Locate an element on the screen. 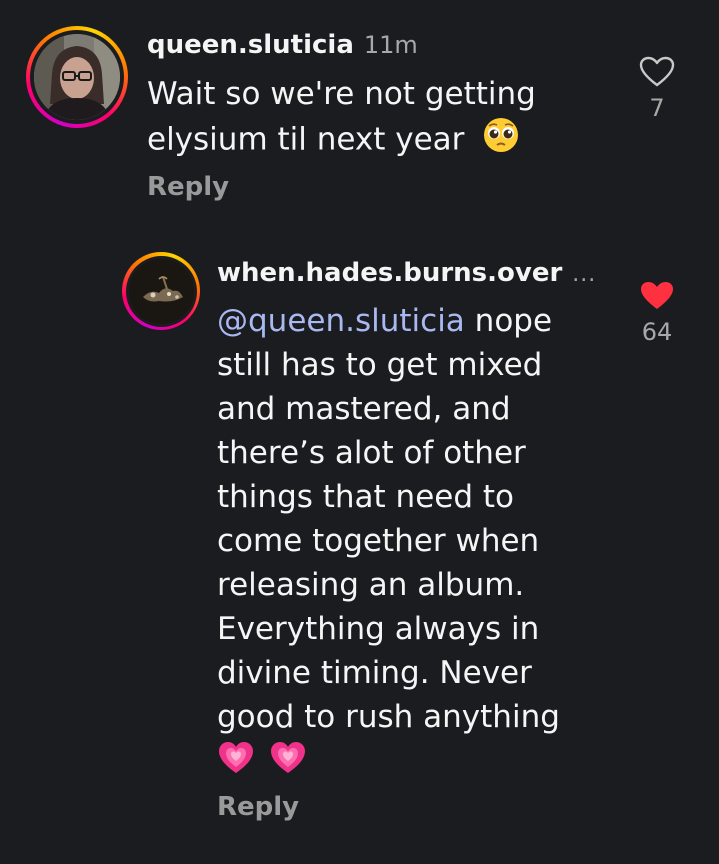 The height and width of the screenshot is (864, 719). album-art-avatar-icon is located at coordinates (161, 291).